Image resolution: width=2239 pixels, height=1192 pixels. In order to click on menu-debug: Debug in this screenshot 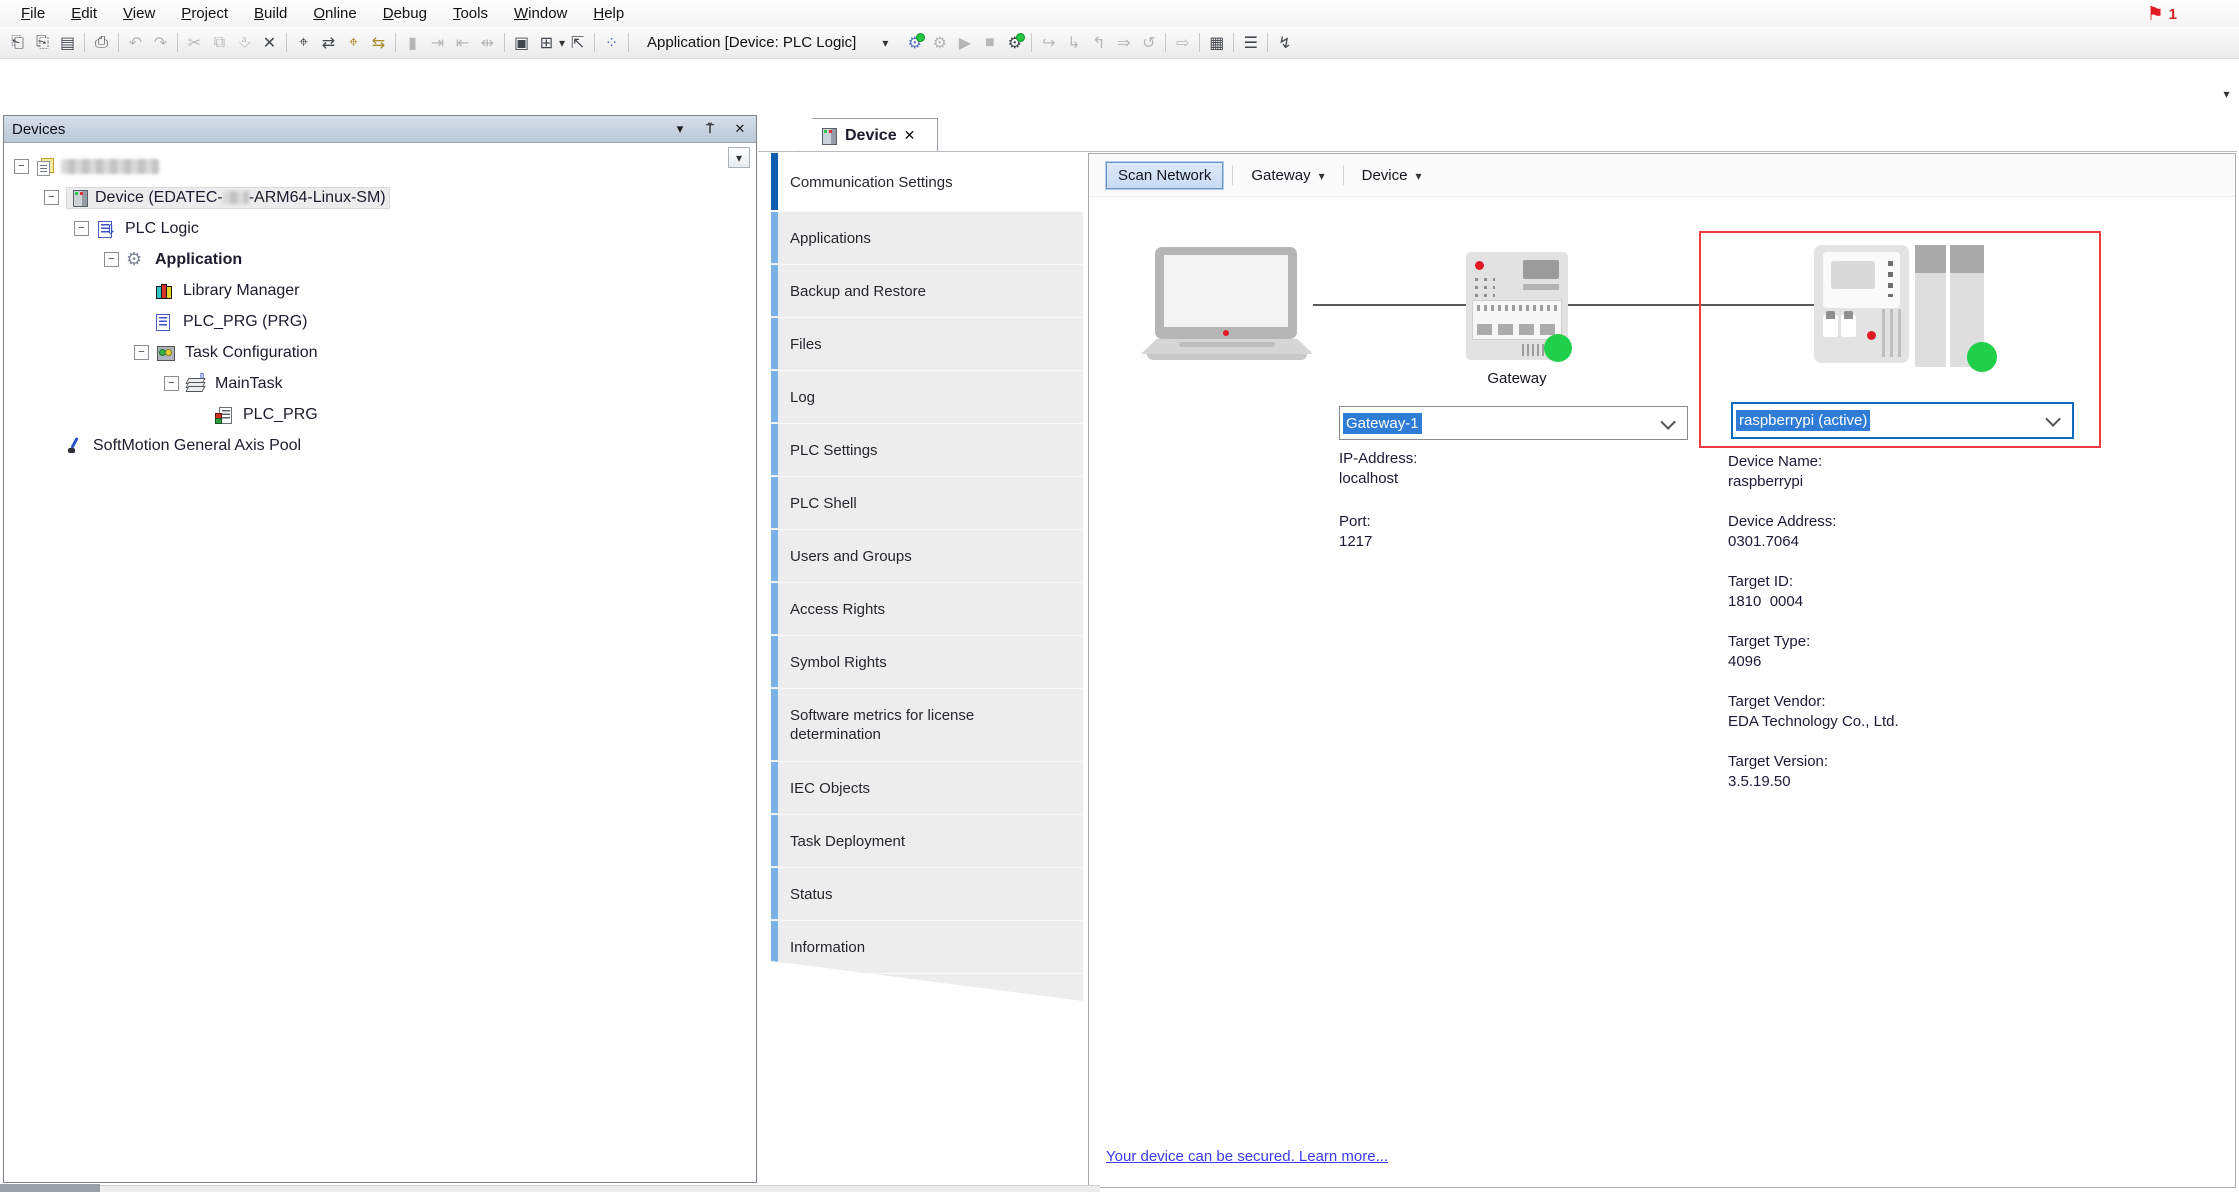, I will do `click(405, 13)`.